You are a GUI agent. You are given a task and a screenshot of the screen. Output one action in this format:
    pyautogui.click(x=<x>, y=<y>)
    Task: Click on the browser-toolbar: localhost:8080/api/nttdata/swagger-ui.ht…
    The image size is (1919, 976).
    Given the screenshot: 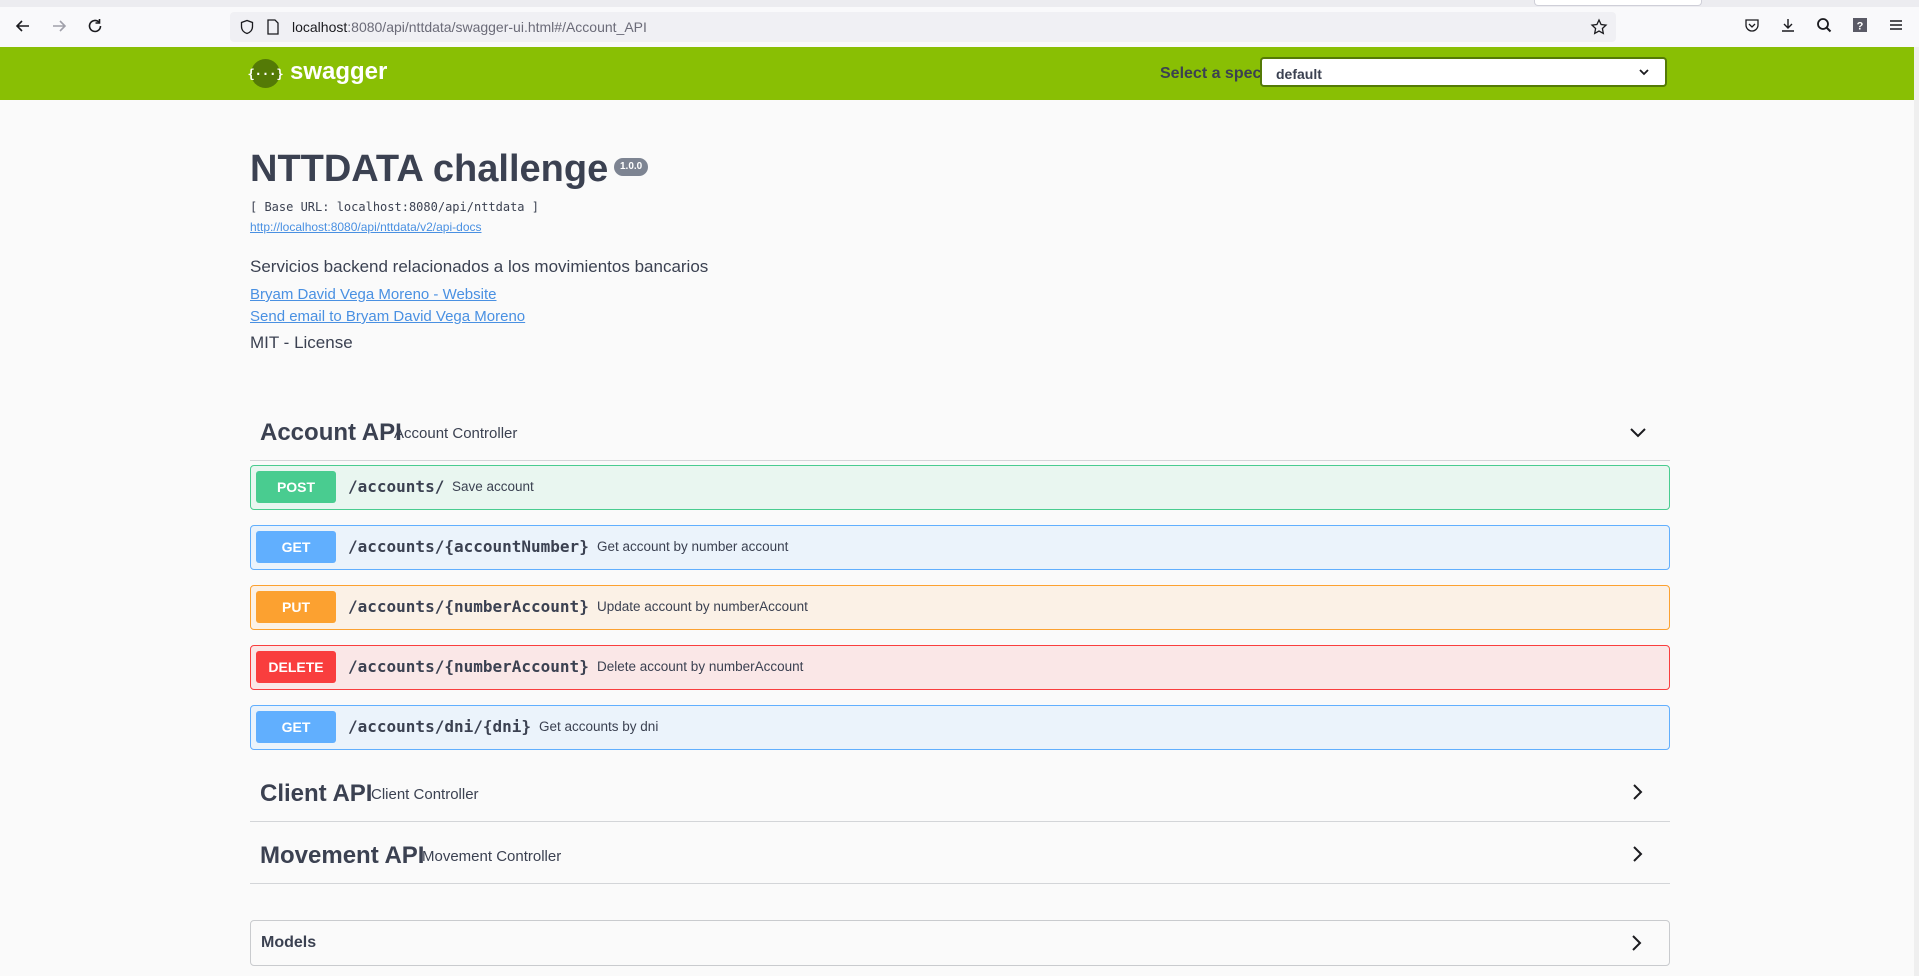 What is the action you would take?
    pyautogui.click(x=959, y=24)
    